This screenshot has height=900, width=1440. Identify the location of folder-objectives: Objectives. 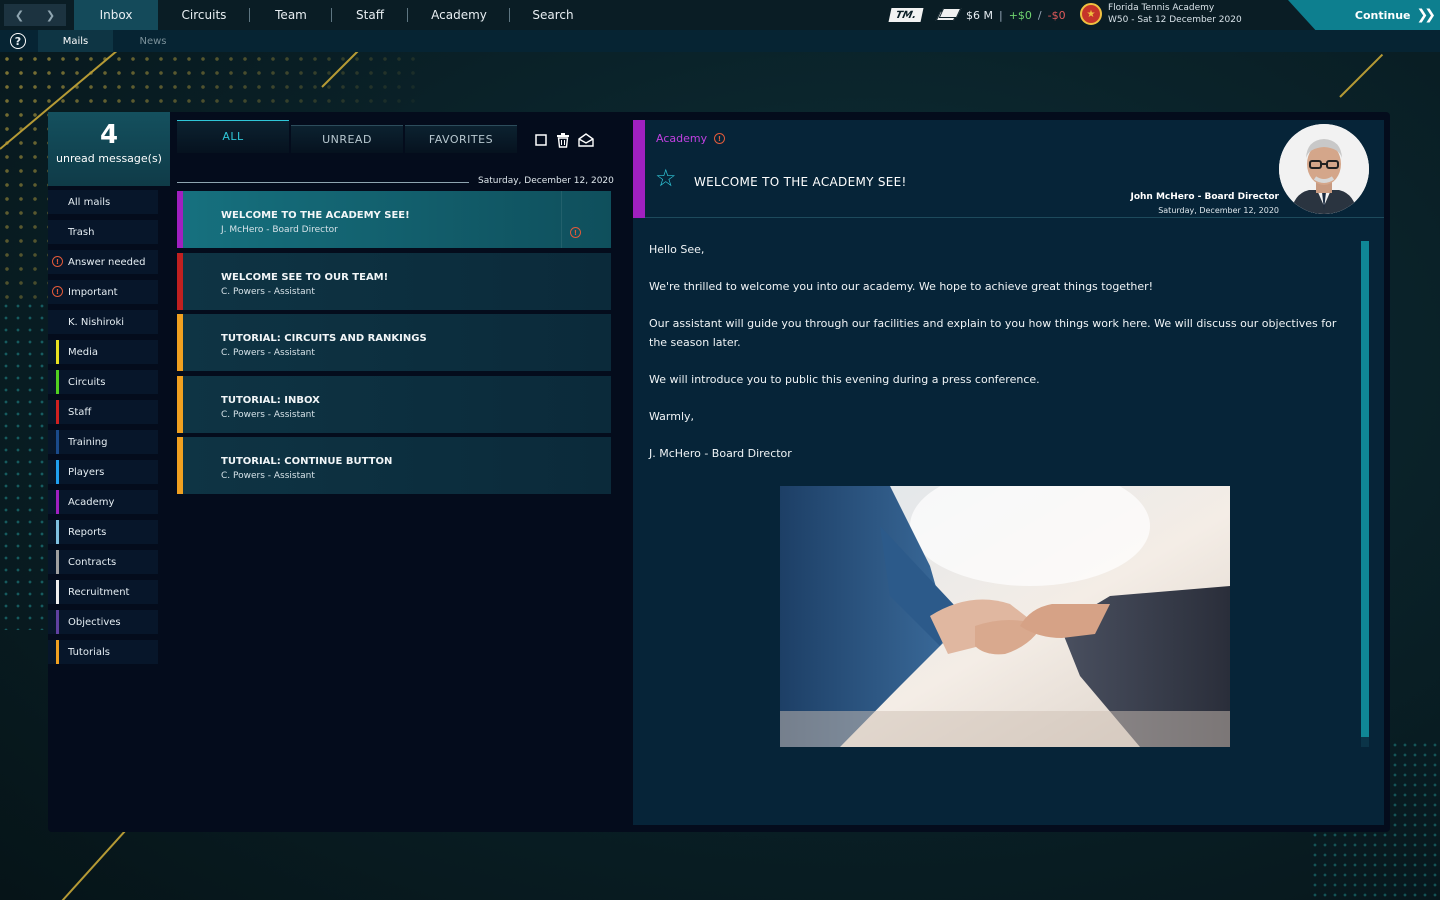
(103, 622).